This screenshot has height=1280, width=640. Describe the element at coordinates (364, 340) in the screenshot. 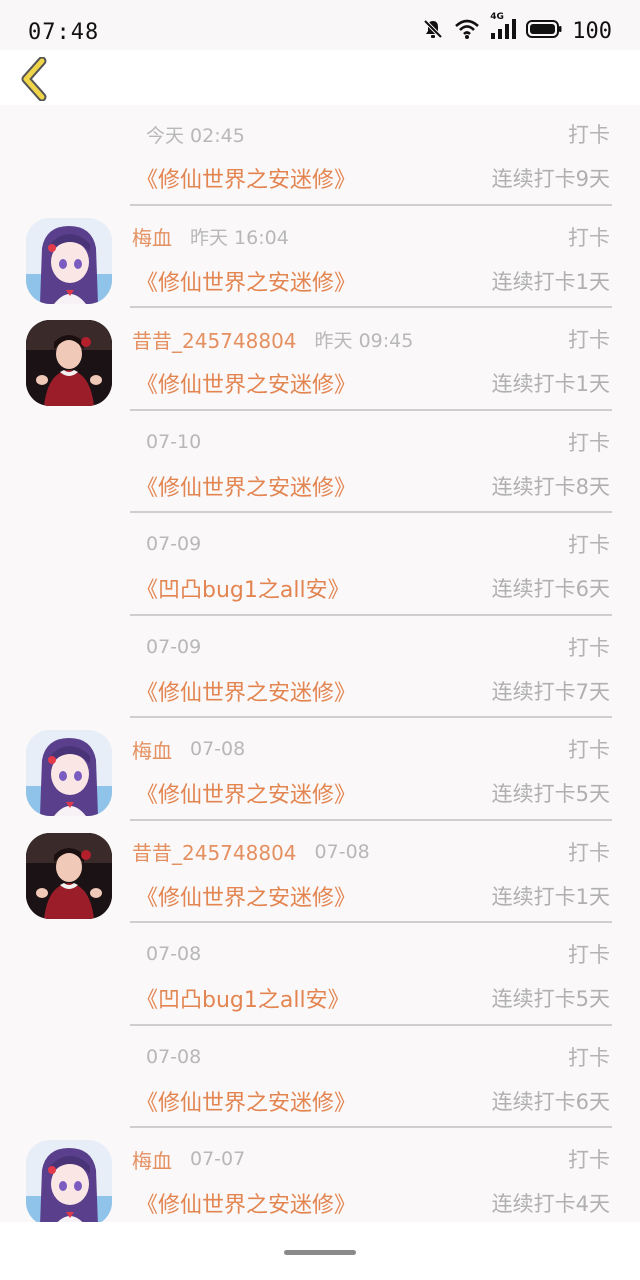

I see `checkin-time: 昨天 09:45` at that location.